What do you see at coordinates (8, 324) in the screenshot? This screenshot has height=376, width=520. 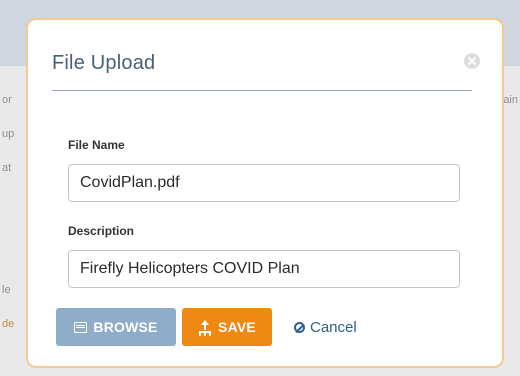 I see `background-text-fragment: de` at bounding box center [8, 324].